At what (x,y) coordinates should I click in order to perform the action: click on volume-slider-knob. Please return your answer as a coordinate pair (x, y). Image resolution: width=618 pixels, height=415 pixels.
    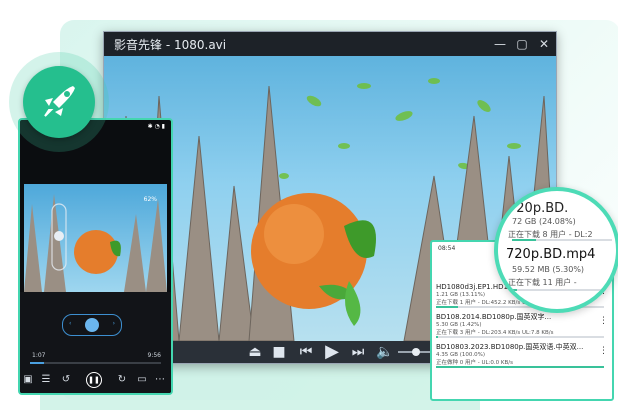
    Looking at the image, I should click on (416, 352).